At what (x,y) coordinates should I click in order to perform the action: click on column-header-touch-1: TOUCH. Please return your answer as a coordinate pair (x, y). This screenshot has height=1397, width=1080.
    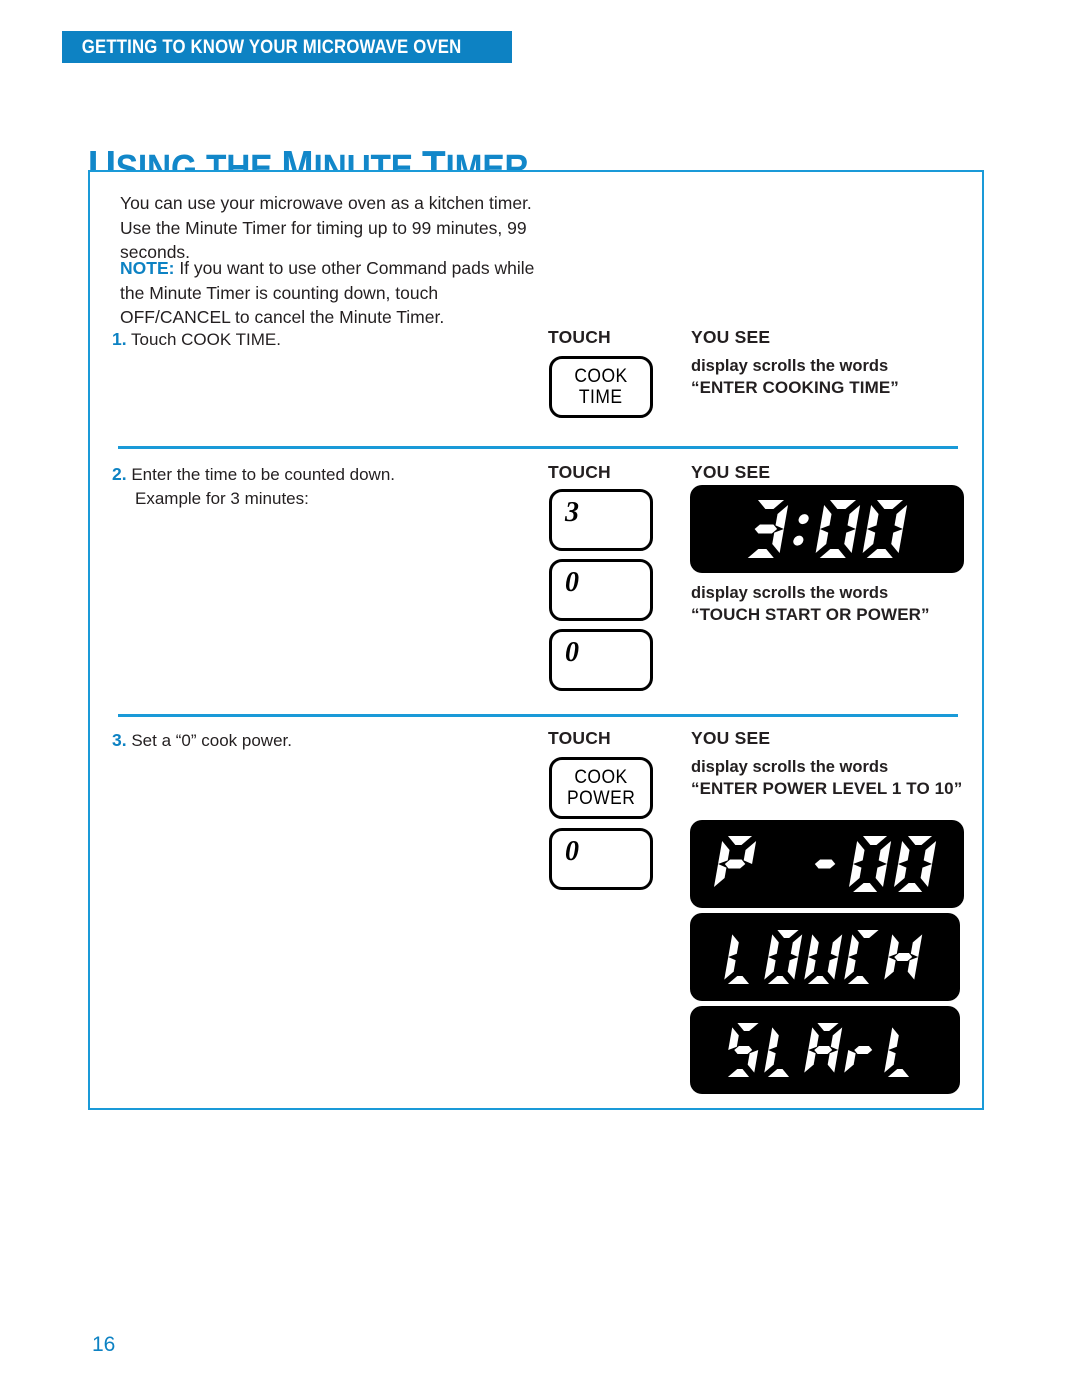
    Looking at the image, I should click on (579, 337).